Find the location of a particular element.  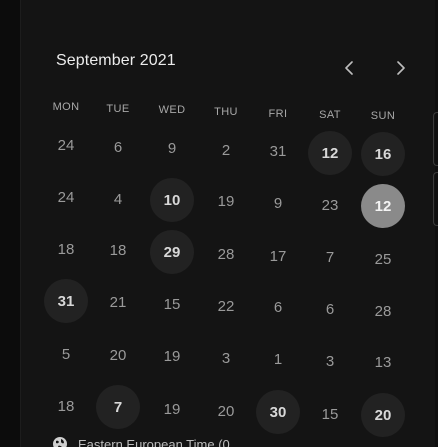

available-day: 10 is located at coordinates (172, 200).